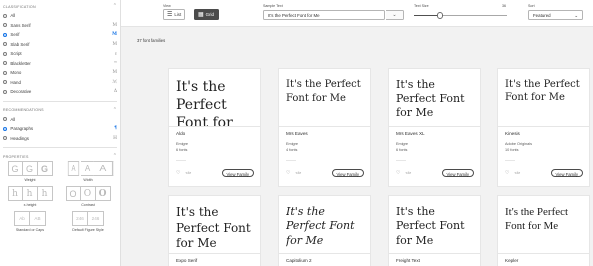 This screenshot has height=266, width=593. Describe the element at coordinates (542, 91) in the screenshot. I see `font-specimen: It's the Perfect Font for Me` at that location.